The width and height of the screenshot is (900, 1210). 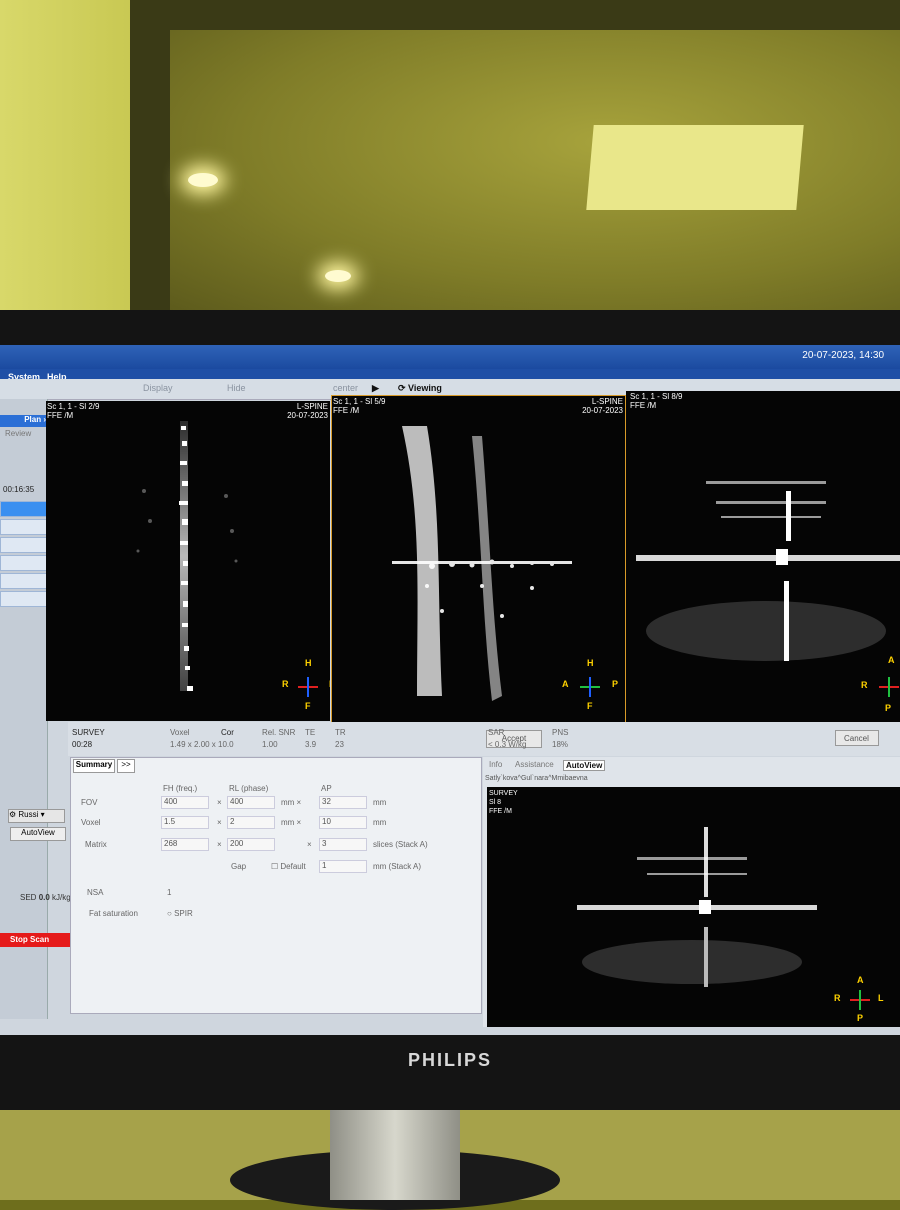 I want to click on matrix-fh-field: 268, so click(x=185, y=844).